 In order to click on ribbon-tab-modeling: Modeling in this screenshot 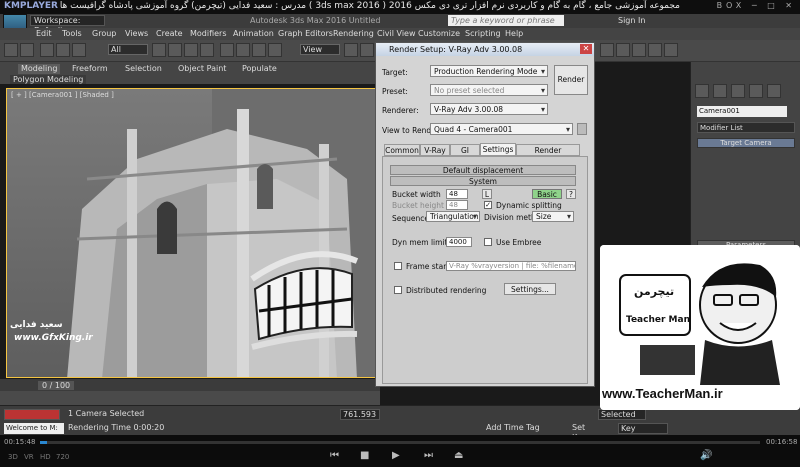, I will do `click(39, 69)`.